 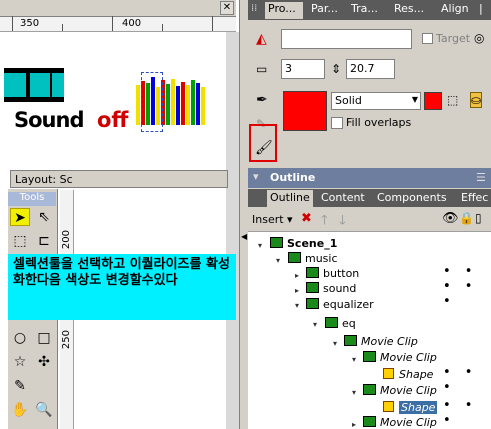 I want to click on tree-node-sound: sound, so click(x=331, y=288).